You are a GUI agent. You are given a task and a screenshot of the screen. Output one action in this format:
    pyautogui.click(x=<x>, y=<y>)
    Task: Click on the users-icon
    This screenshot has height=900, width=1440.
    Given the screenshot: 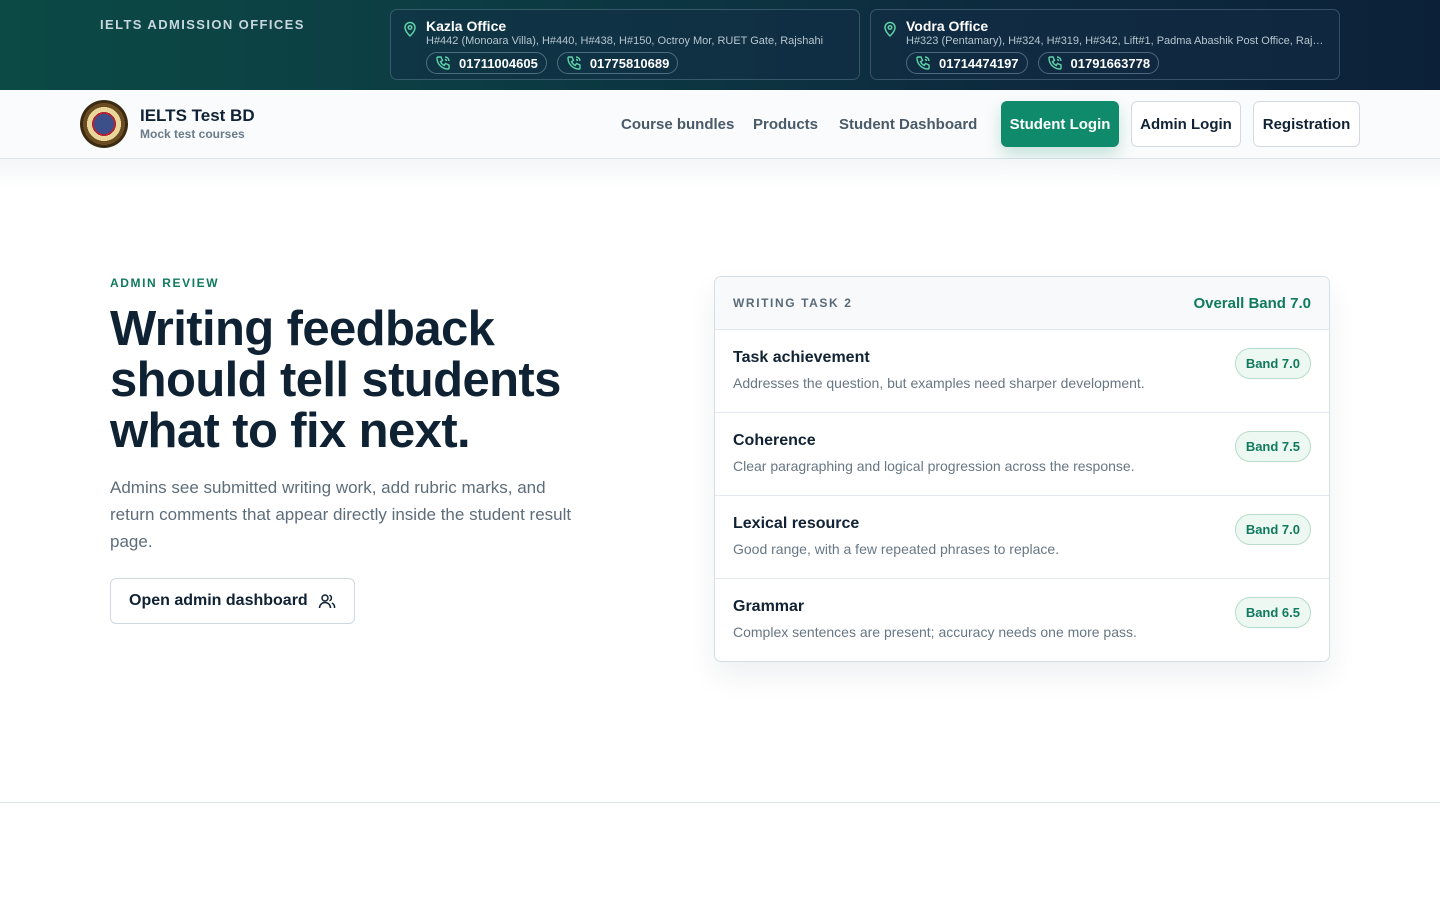 What is the action you would take?
    pyautogui.click(x=326, y=601)
    